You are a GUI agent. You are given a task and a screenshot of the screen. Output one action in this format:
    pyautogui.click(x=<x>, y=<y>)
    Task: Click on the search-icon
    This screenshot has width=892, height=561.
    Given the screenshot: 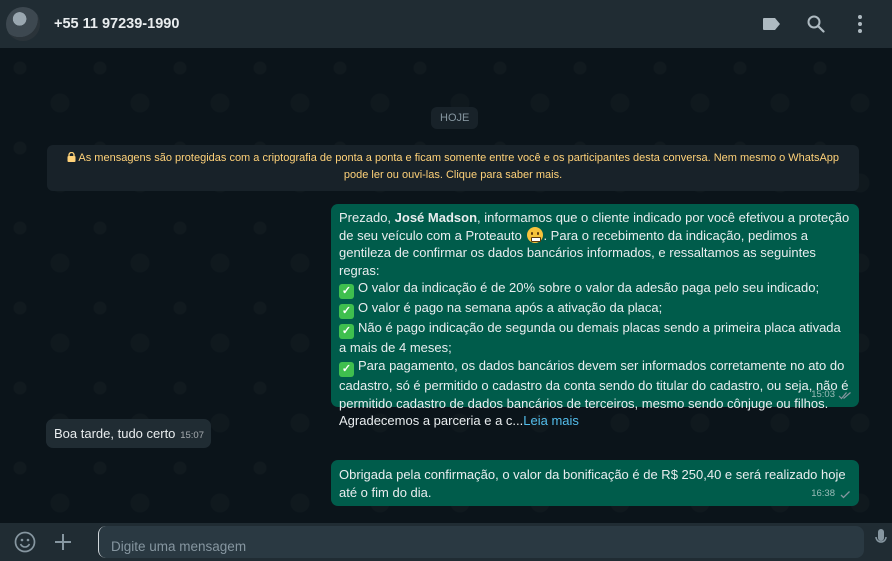 What is the action you would take?
    pyautogui.click(x=816, y=24)
    